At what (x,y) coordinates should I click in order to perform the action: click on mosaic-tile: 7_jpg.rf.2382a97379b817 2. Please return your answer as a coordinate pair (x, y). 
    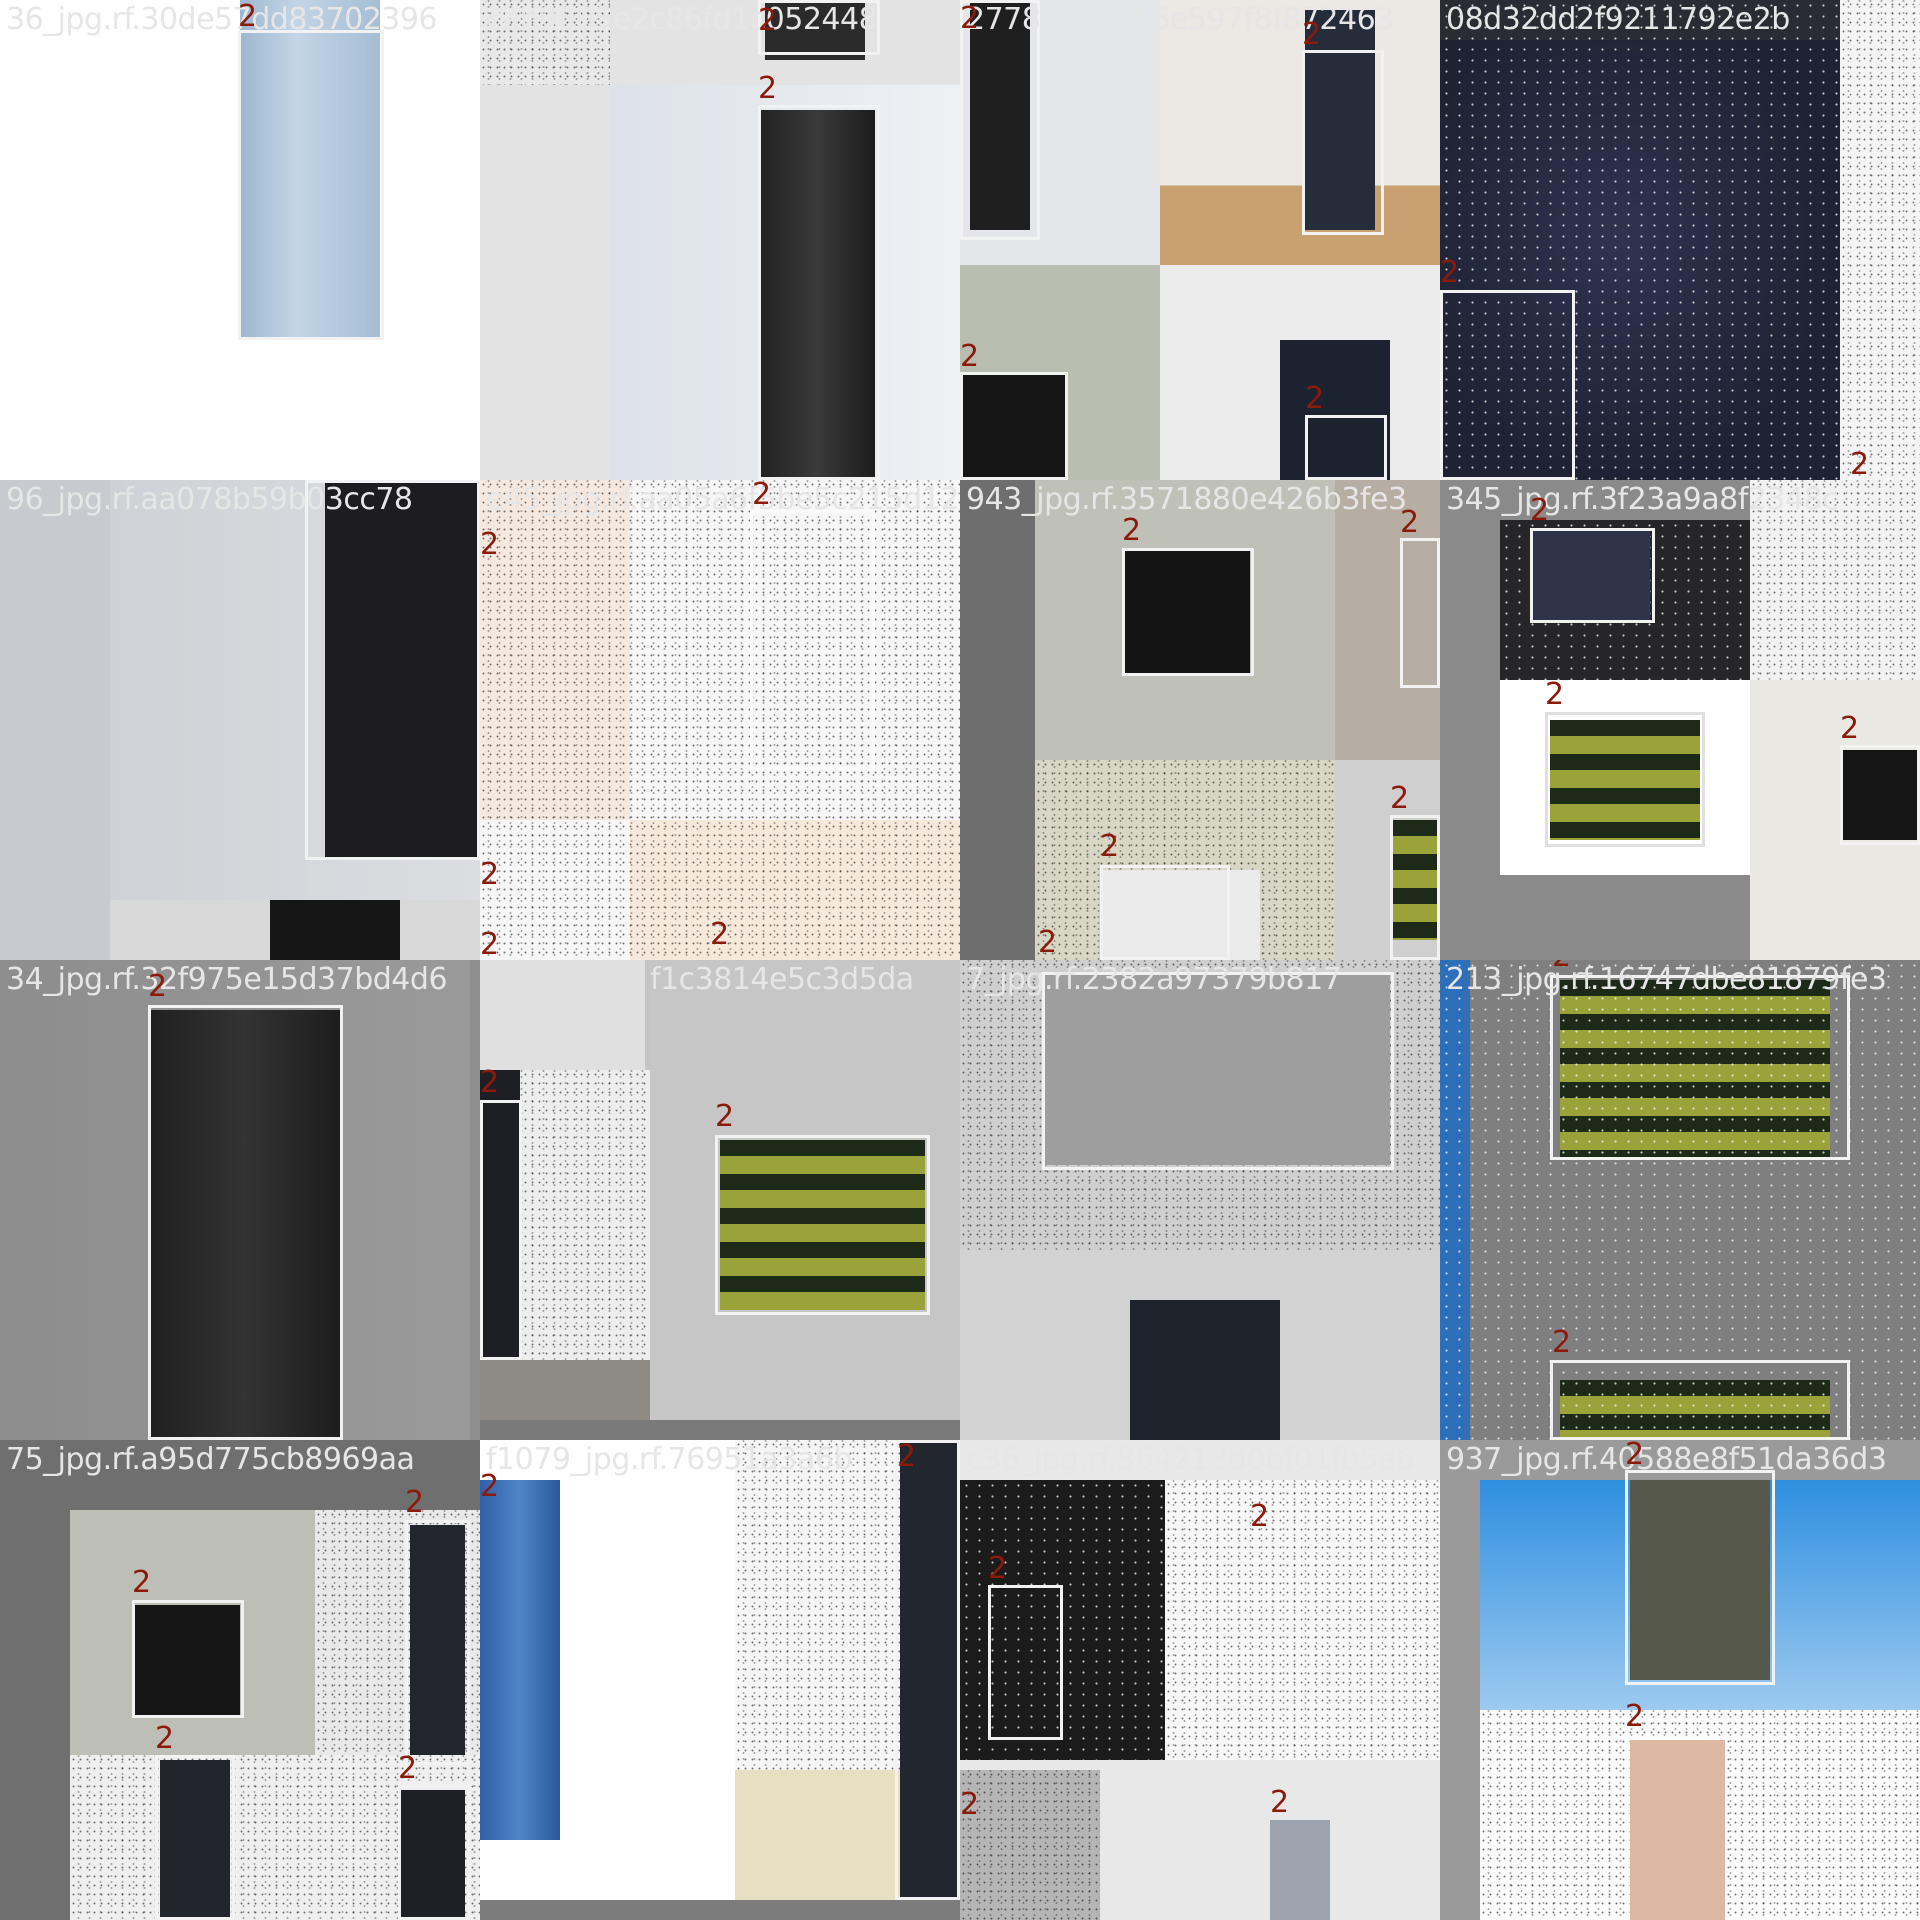
    Looking at the image, I should click on (1200, 1200).